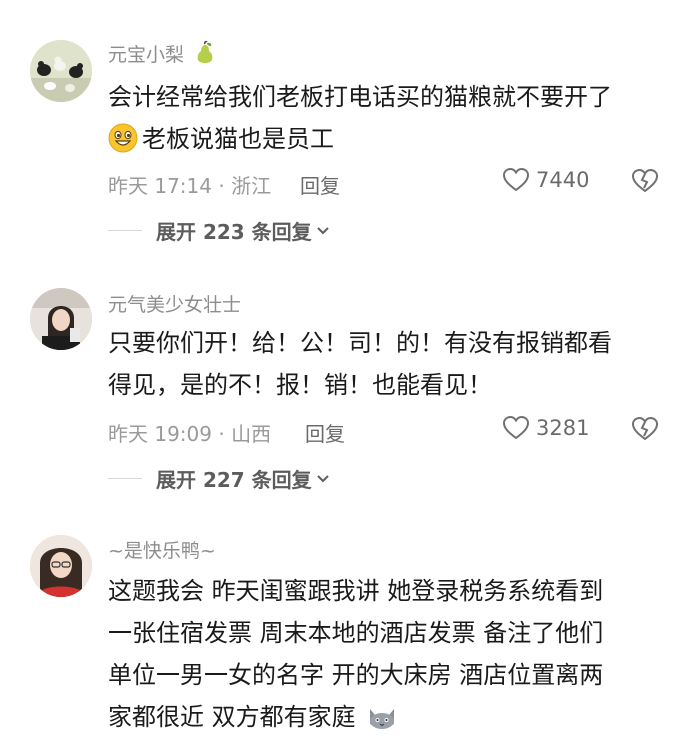 This screenshot has height=735, width=690. What do you see at coordinates (360, 364) in the screenshot?
I see `comment-text: 只要你们开！给！公！司！的！有没有报销都看 得见，是的不！报！销！也能看见！` at bounding box center [360, 364].